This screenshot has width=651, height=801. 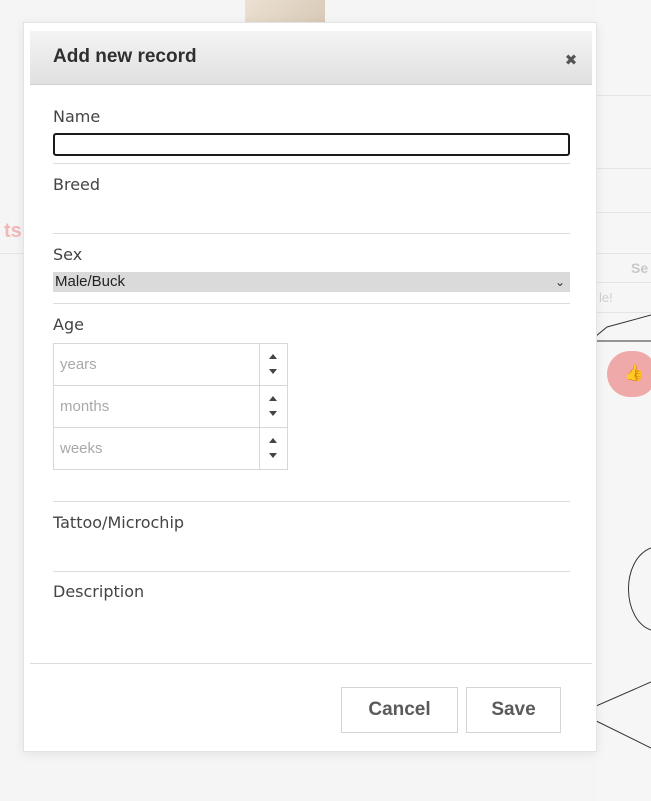 I want to click on name-input, so click(x=311, y=144).